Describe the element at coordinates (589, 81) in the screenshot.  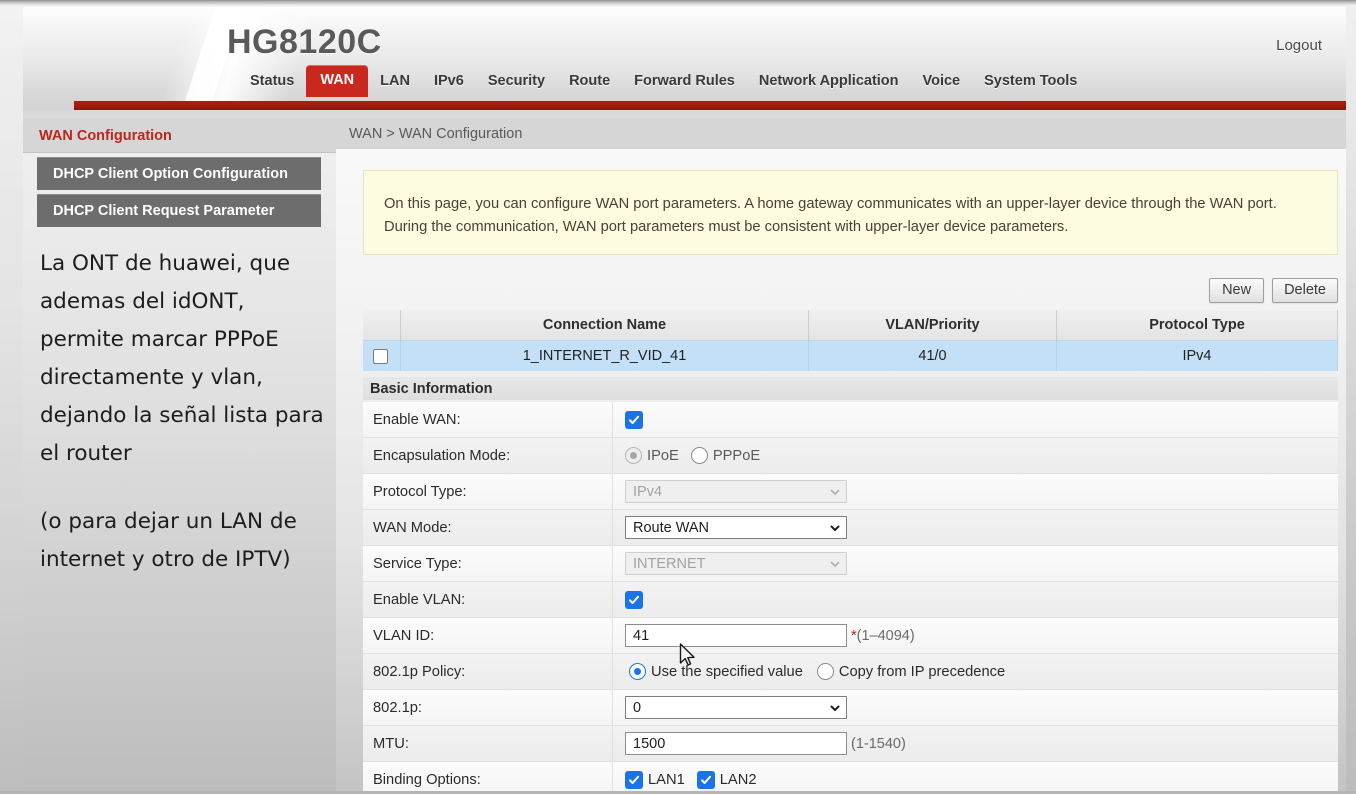
I see `nav-tab-route: Route` at that location.